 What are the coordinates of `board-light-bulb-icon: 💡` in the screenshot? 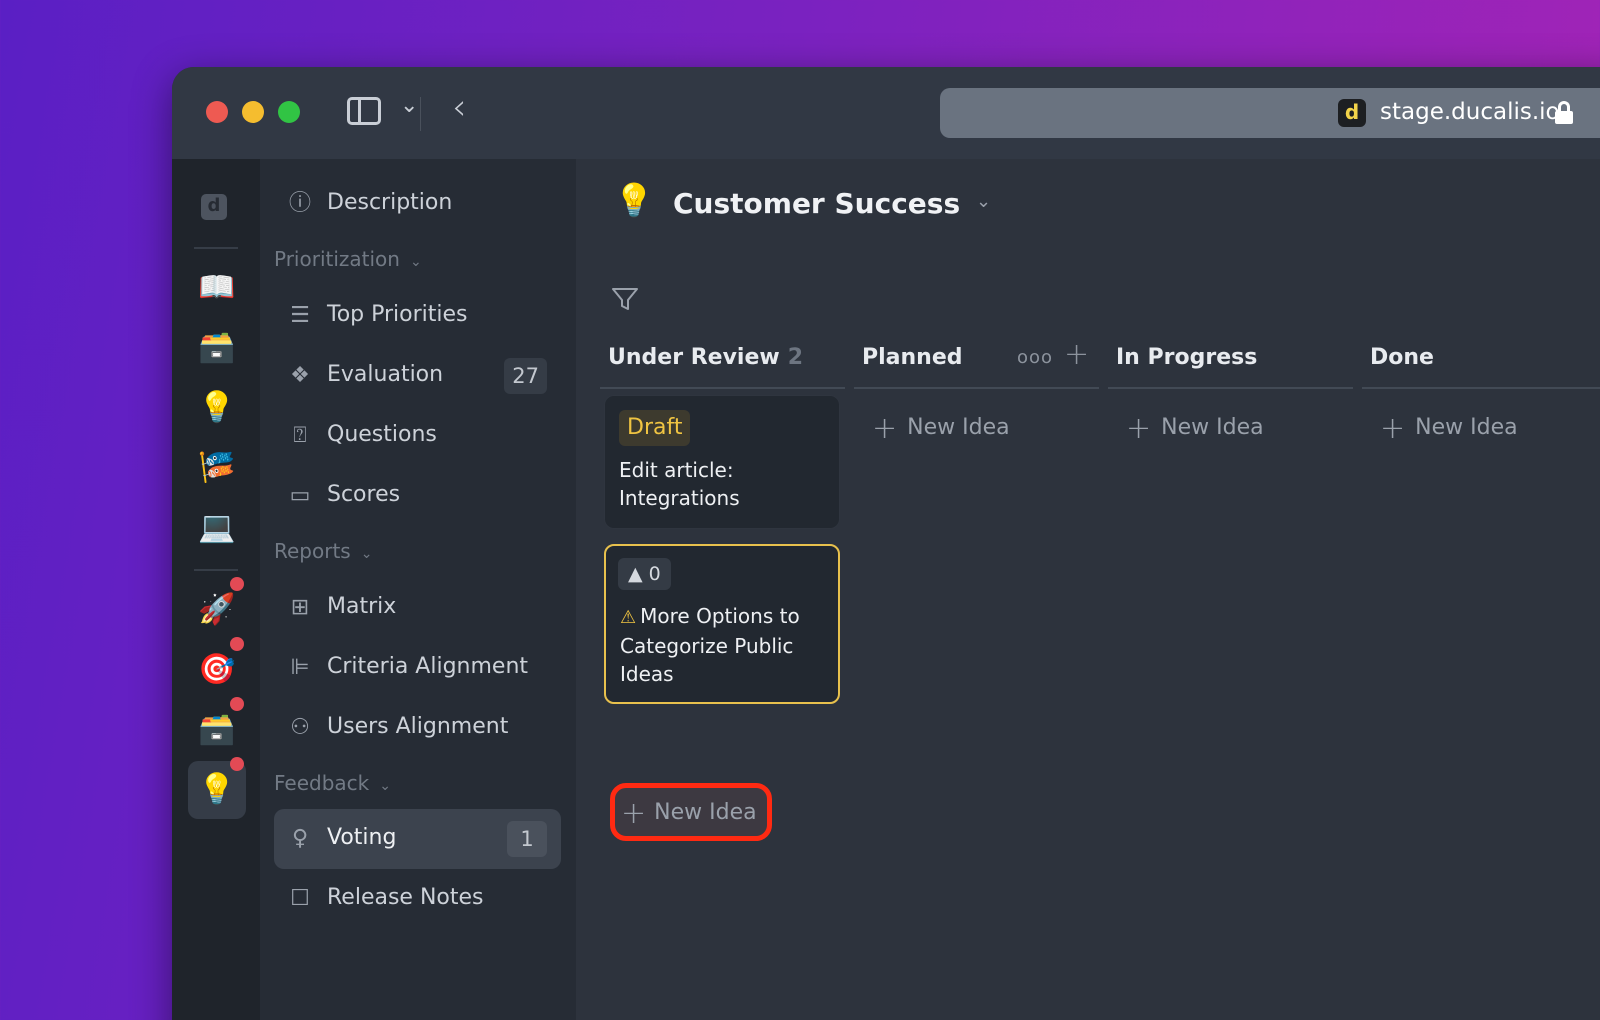 It's located at (634, 200).